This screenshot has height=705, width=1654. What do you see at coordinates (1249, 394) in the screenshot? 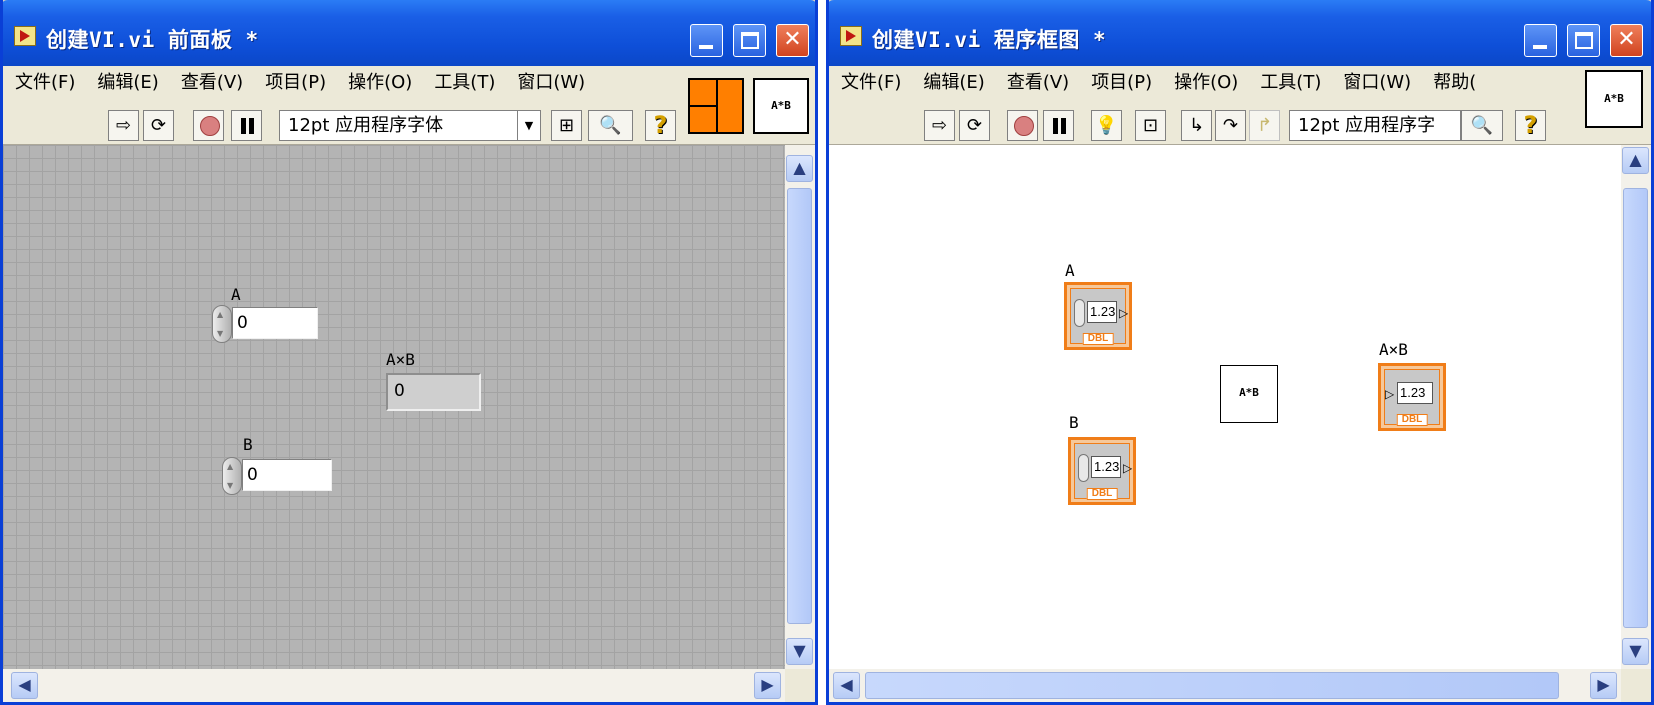
I see `multiply-subvi-node: A*B` at bounding box center [1249, 394].